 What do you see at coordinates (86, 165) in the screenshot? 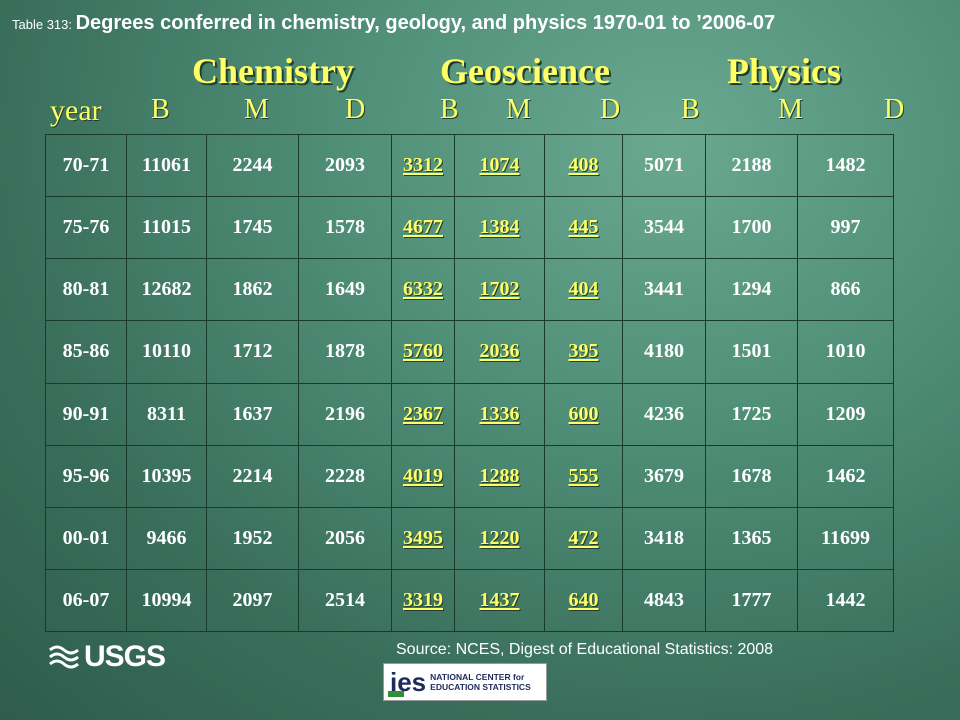
I see `year-cell: 70-71` at bounding box center [86, 165].